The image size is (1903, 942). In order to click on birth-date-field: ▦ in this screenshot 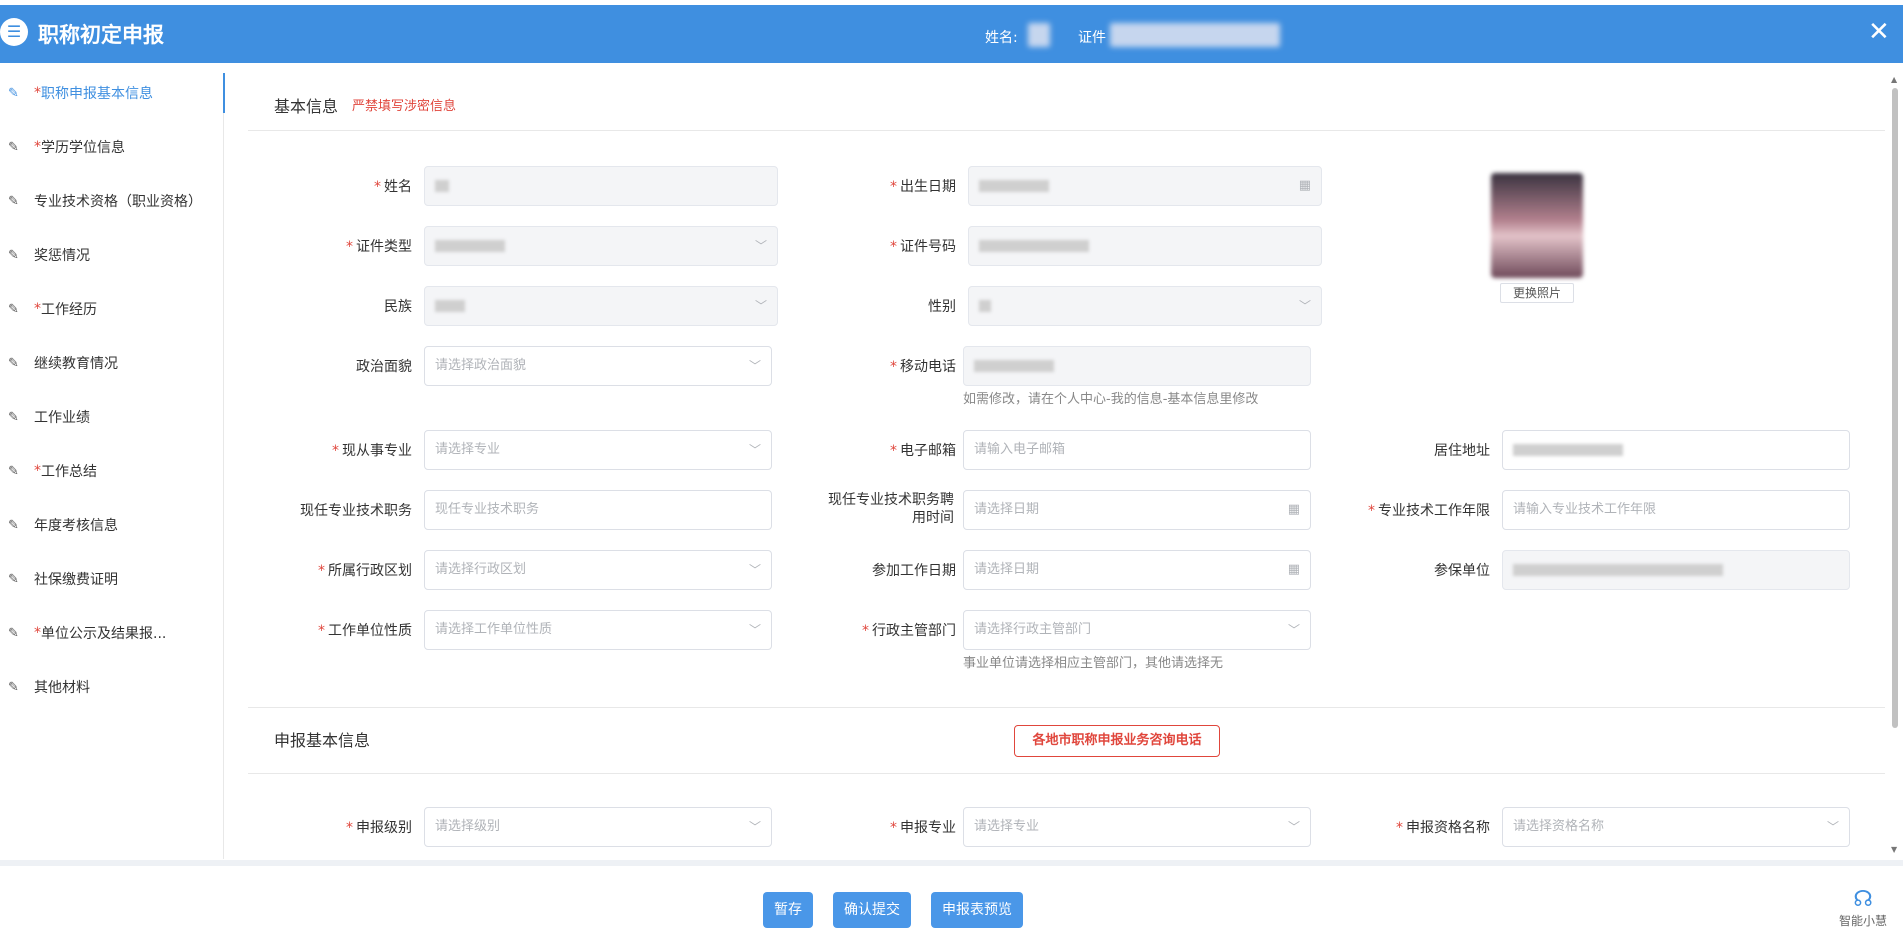, I will do `click(1145, 186)`.